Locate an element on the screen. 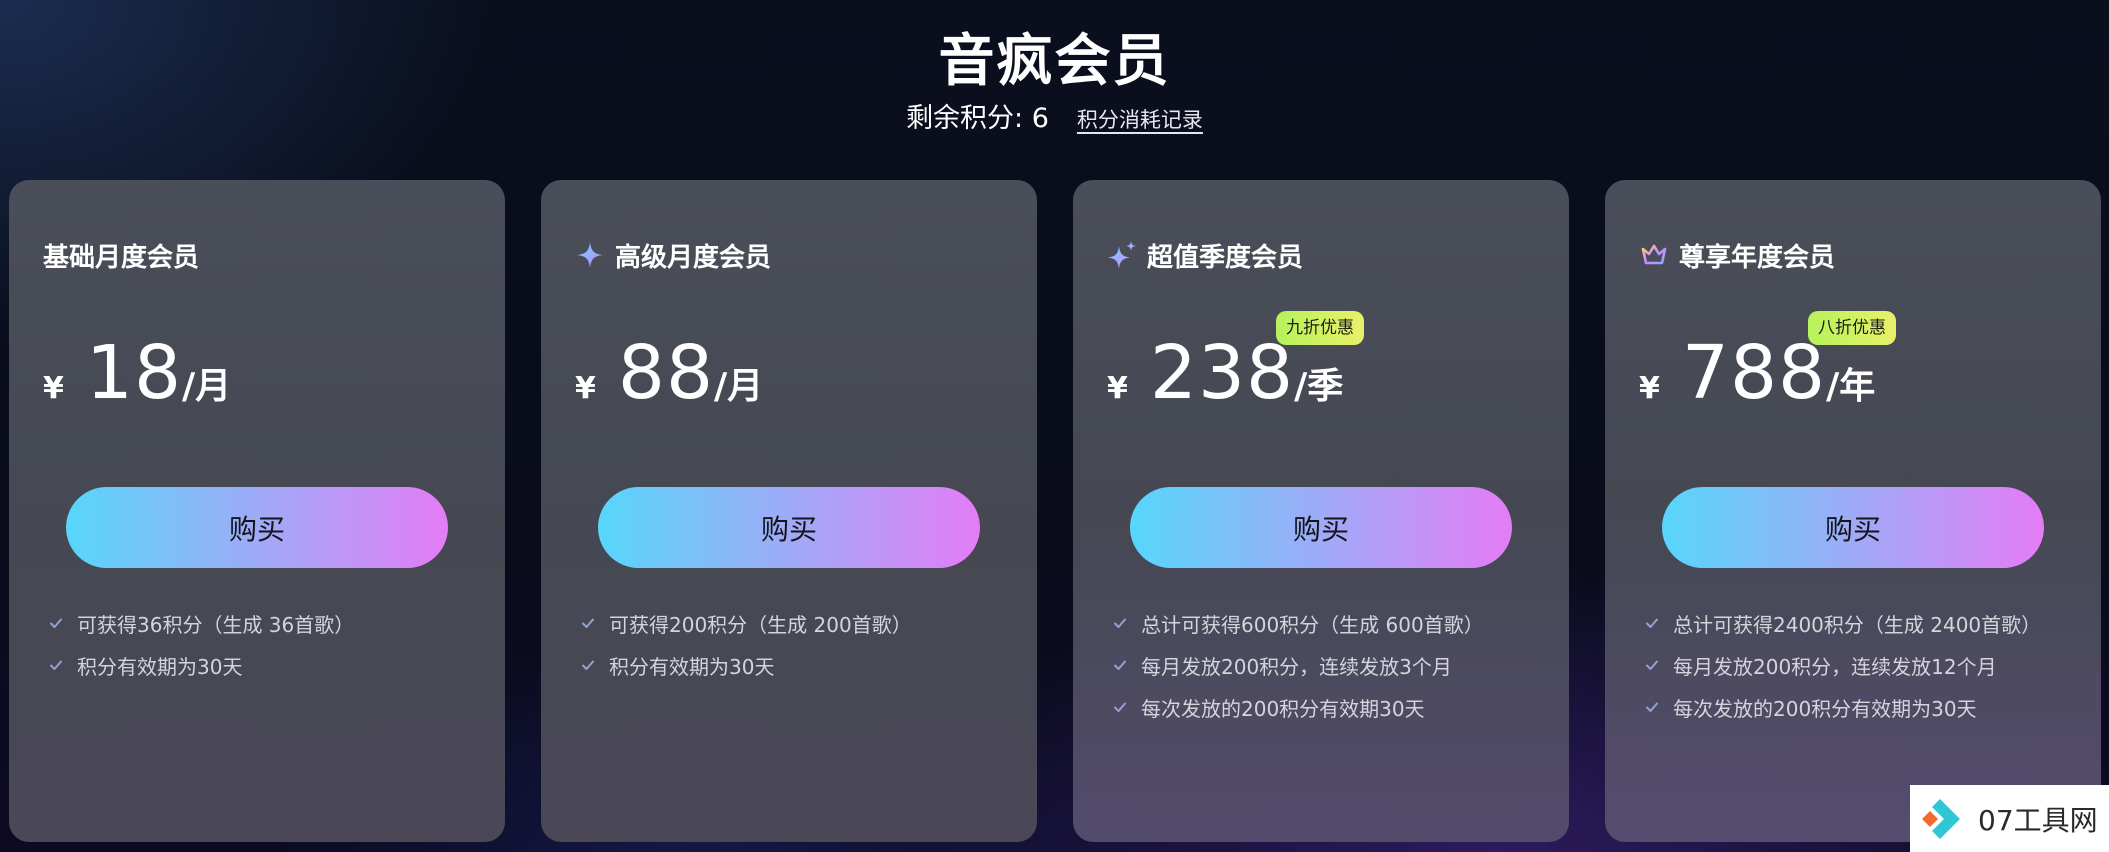 The height and width of the screenshot is (852, 2109). watermark-text: 07工具网 is located at coordinates (2038, 820).